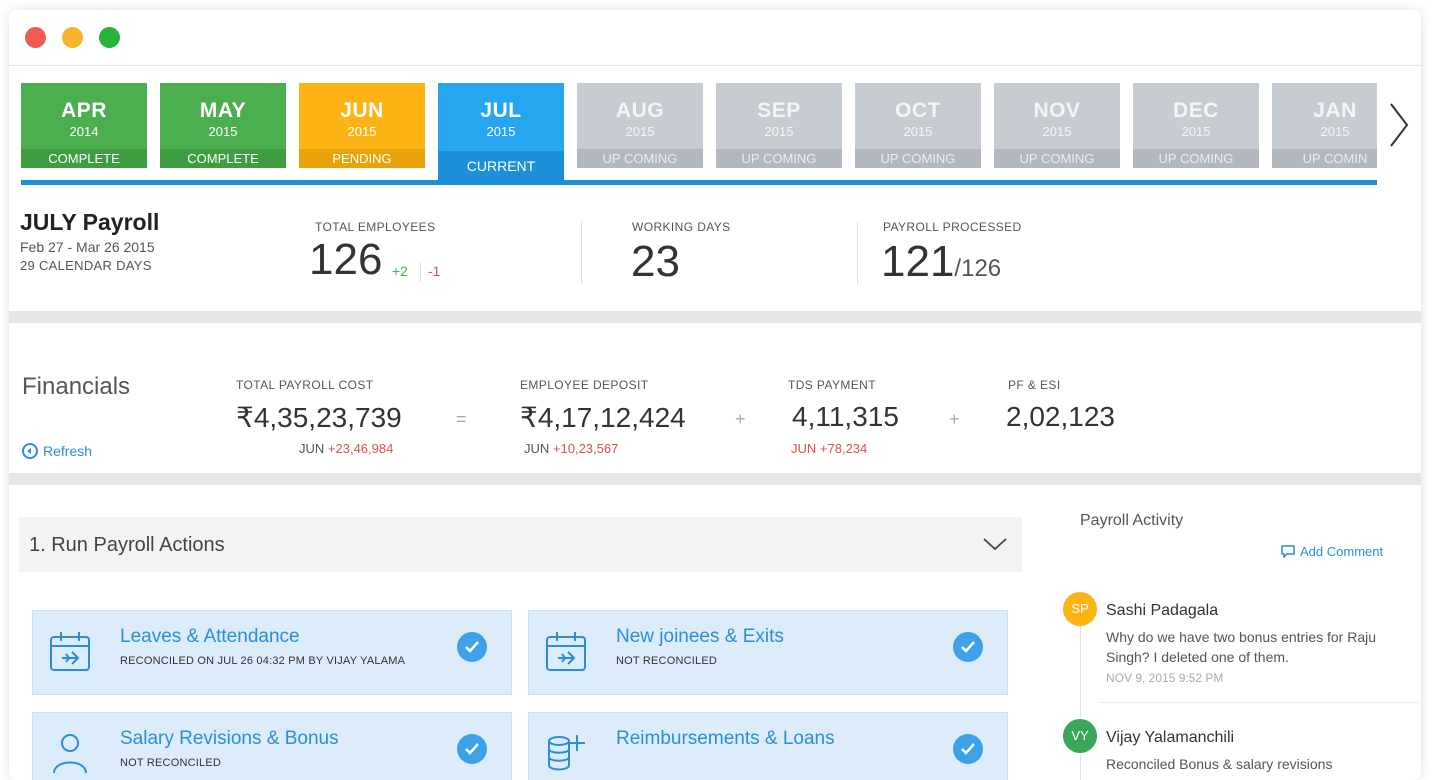 This screenshot has height=780, width=1432. I want to click on calendar-plane-icon, so click(70, 651).